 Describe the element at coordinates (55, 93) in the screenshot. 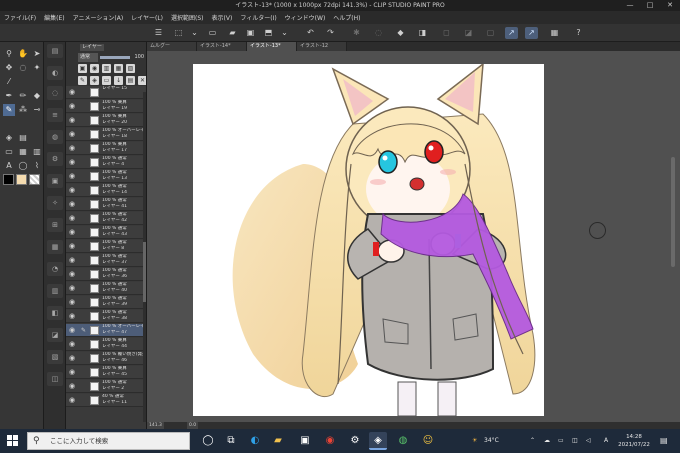

I see `sub-tool-icon: ◌` at that location.